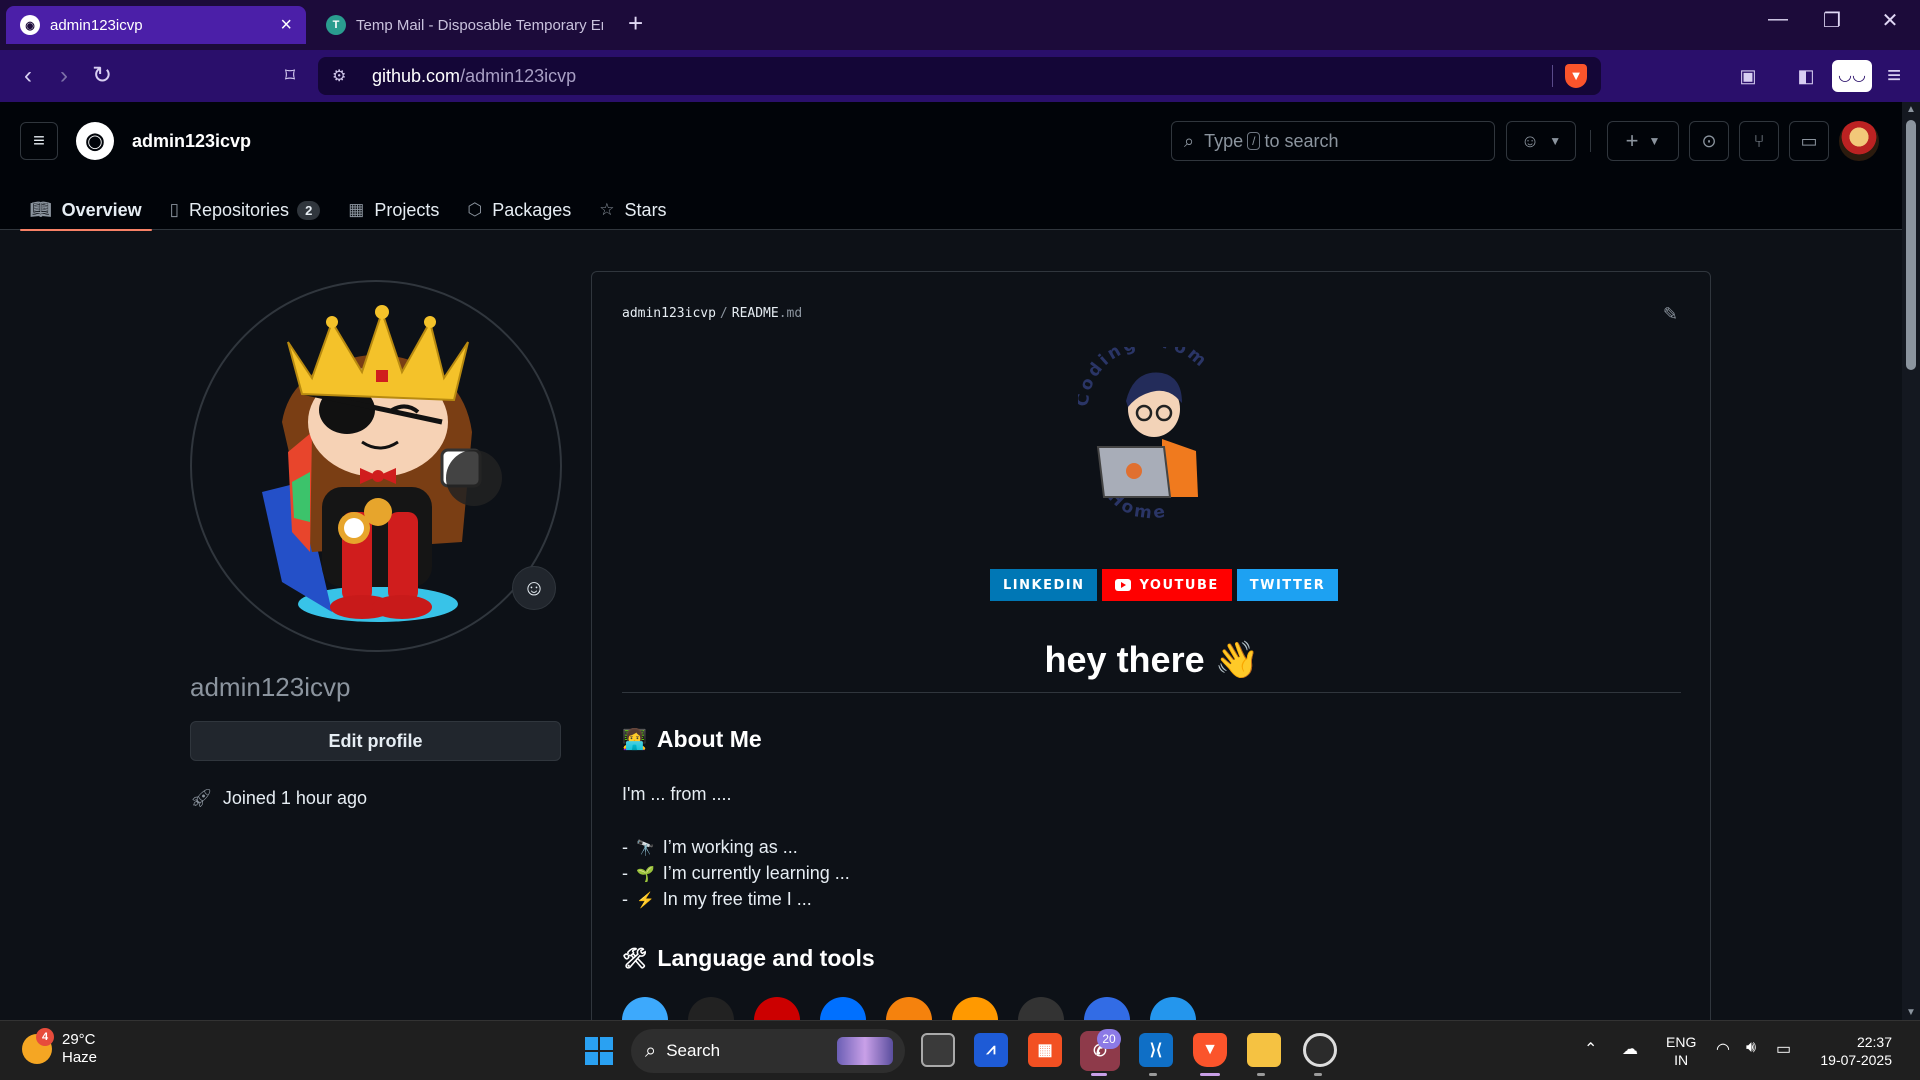 The width and height of the screenshot is (1920, 1080). Describe the element at coordinates (1681, 1051) in the screenshot. I see `language-indicator: ENG IN` at that location.